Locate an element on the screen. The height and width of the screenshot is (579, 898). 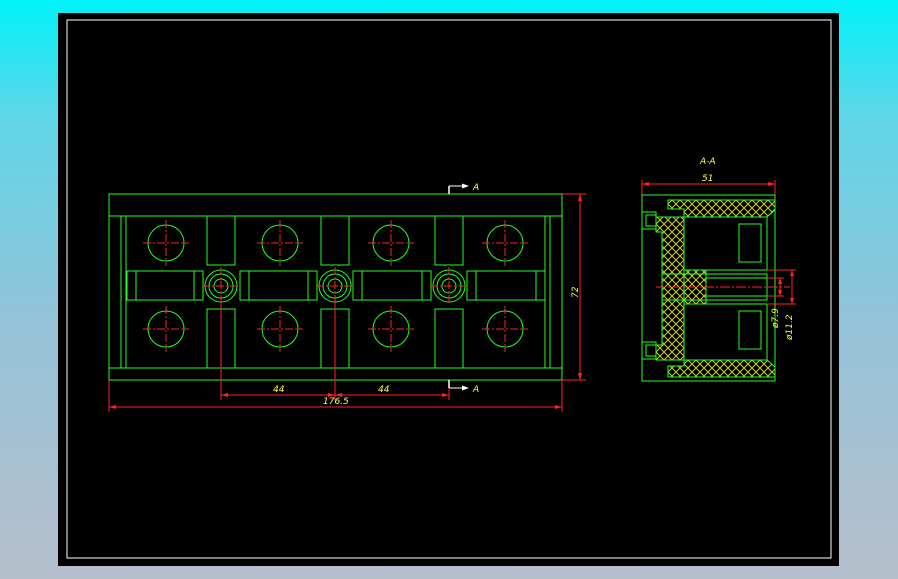
dim-bore-large: ø11.2 is located at coordinates (790, 327).